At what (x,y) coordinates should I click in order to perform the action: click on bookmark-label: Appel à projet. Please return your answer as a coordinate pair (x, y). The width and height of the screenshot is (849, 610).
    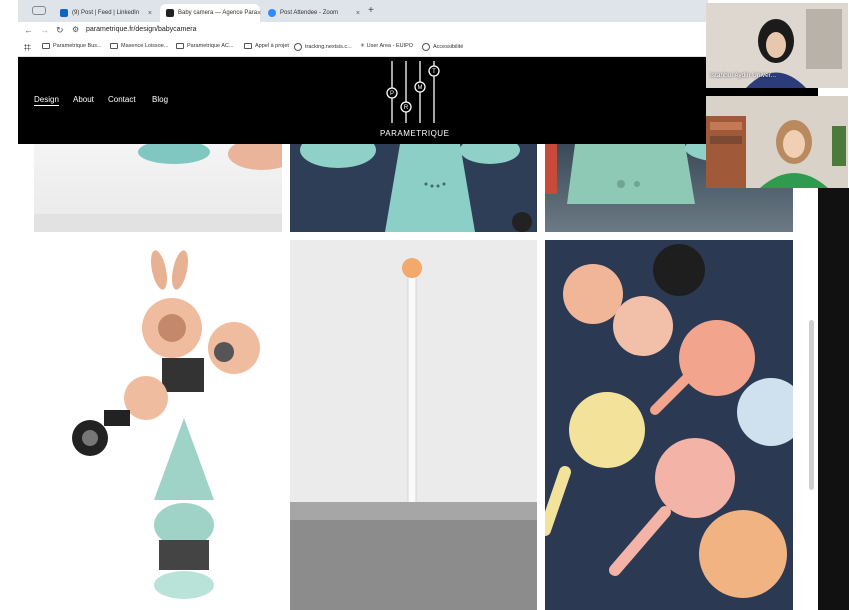
    Looking at the image, I should click on (272, 46).